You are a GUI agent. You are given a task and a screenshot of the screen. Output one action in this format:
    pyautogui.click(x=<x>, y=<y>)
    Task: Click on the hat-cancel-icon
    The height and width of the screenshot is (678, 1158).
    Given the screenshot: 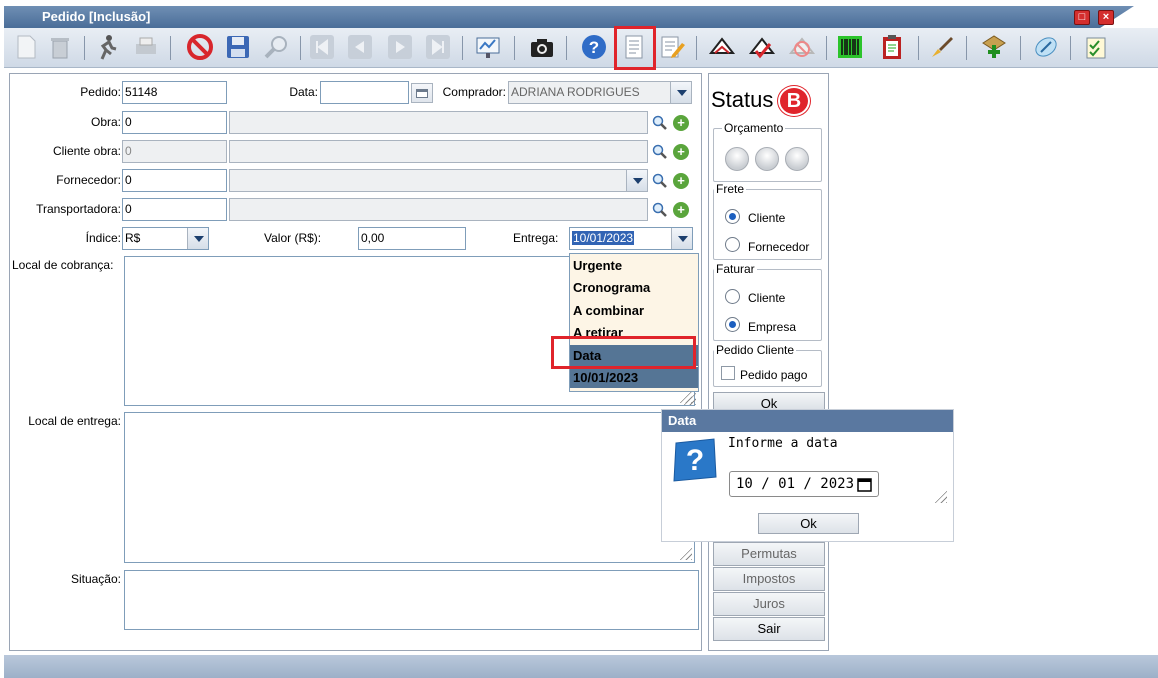 What is the action you would take?
    pyautogui.click(x=802, y=47)
    